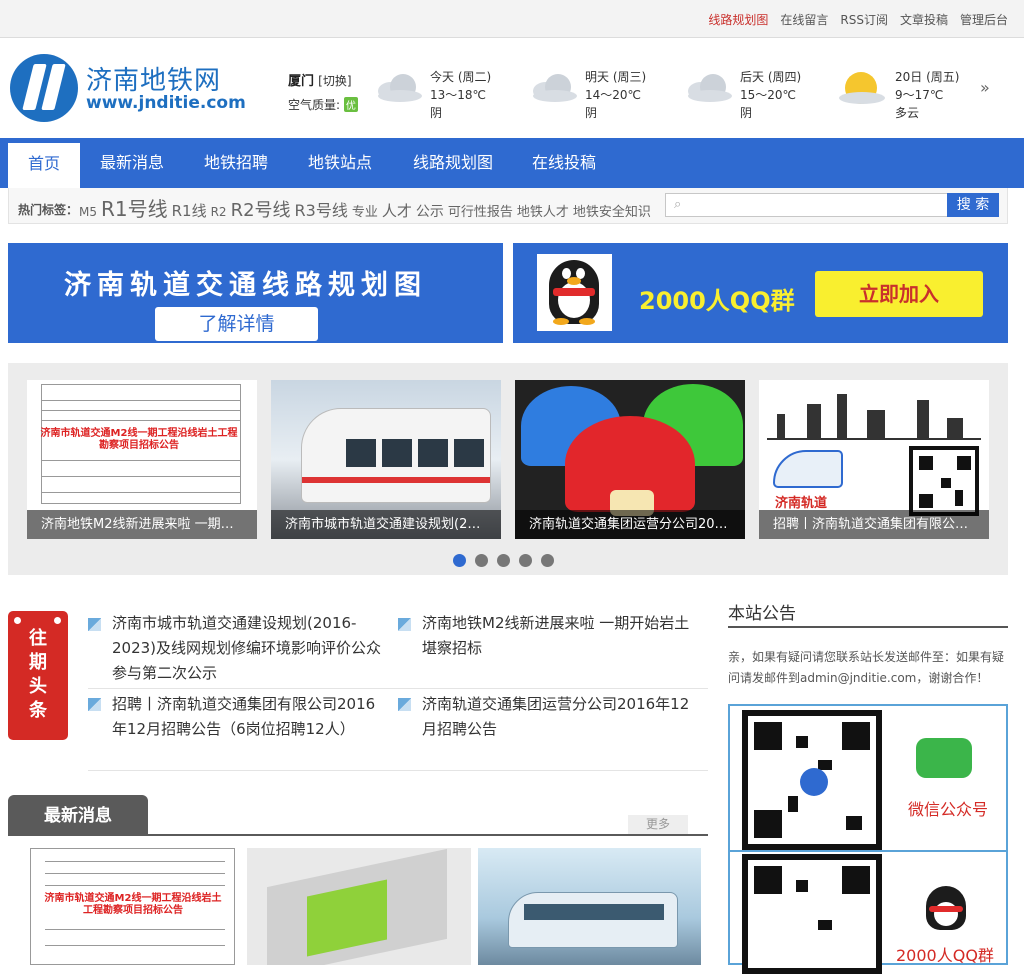 This screenshot has width=1024, height=974. Describe the element at coordinates (899, 294) in the screenshot. I see `join-now-button: 立即加入` at that location.